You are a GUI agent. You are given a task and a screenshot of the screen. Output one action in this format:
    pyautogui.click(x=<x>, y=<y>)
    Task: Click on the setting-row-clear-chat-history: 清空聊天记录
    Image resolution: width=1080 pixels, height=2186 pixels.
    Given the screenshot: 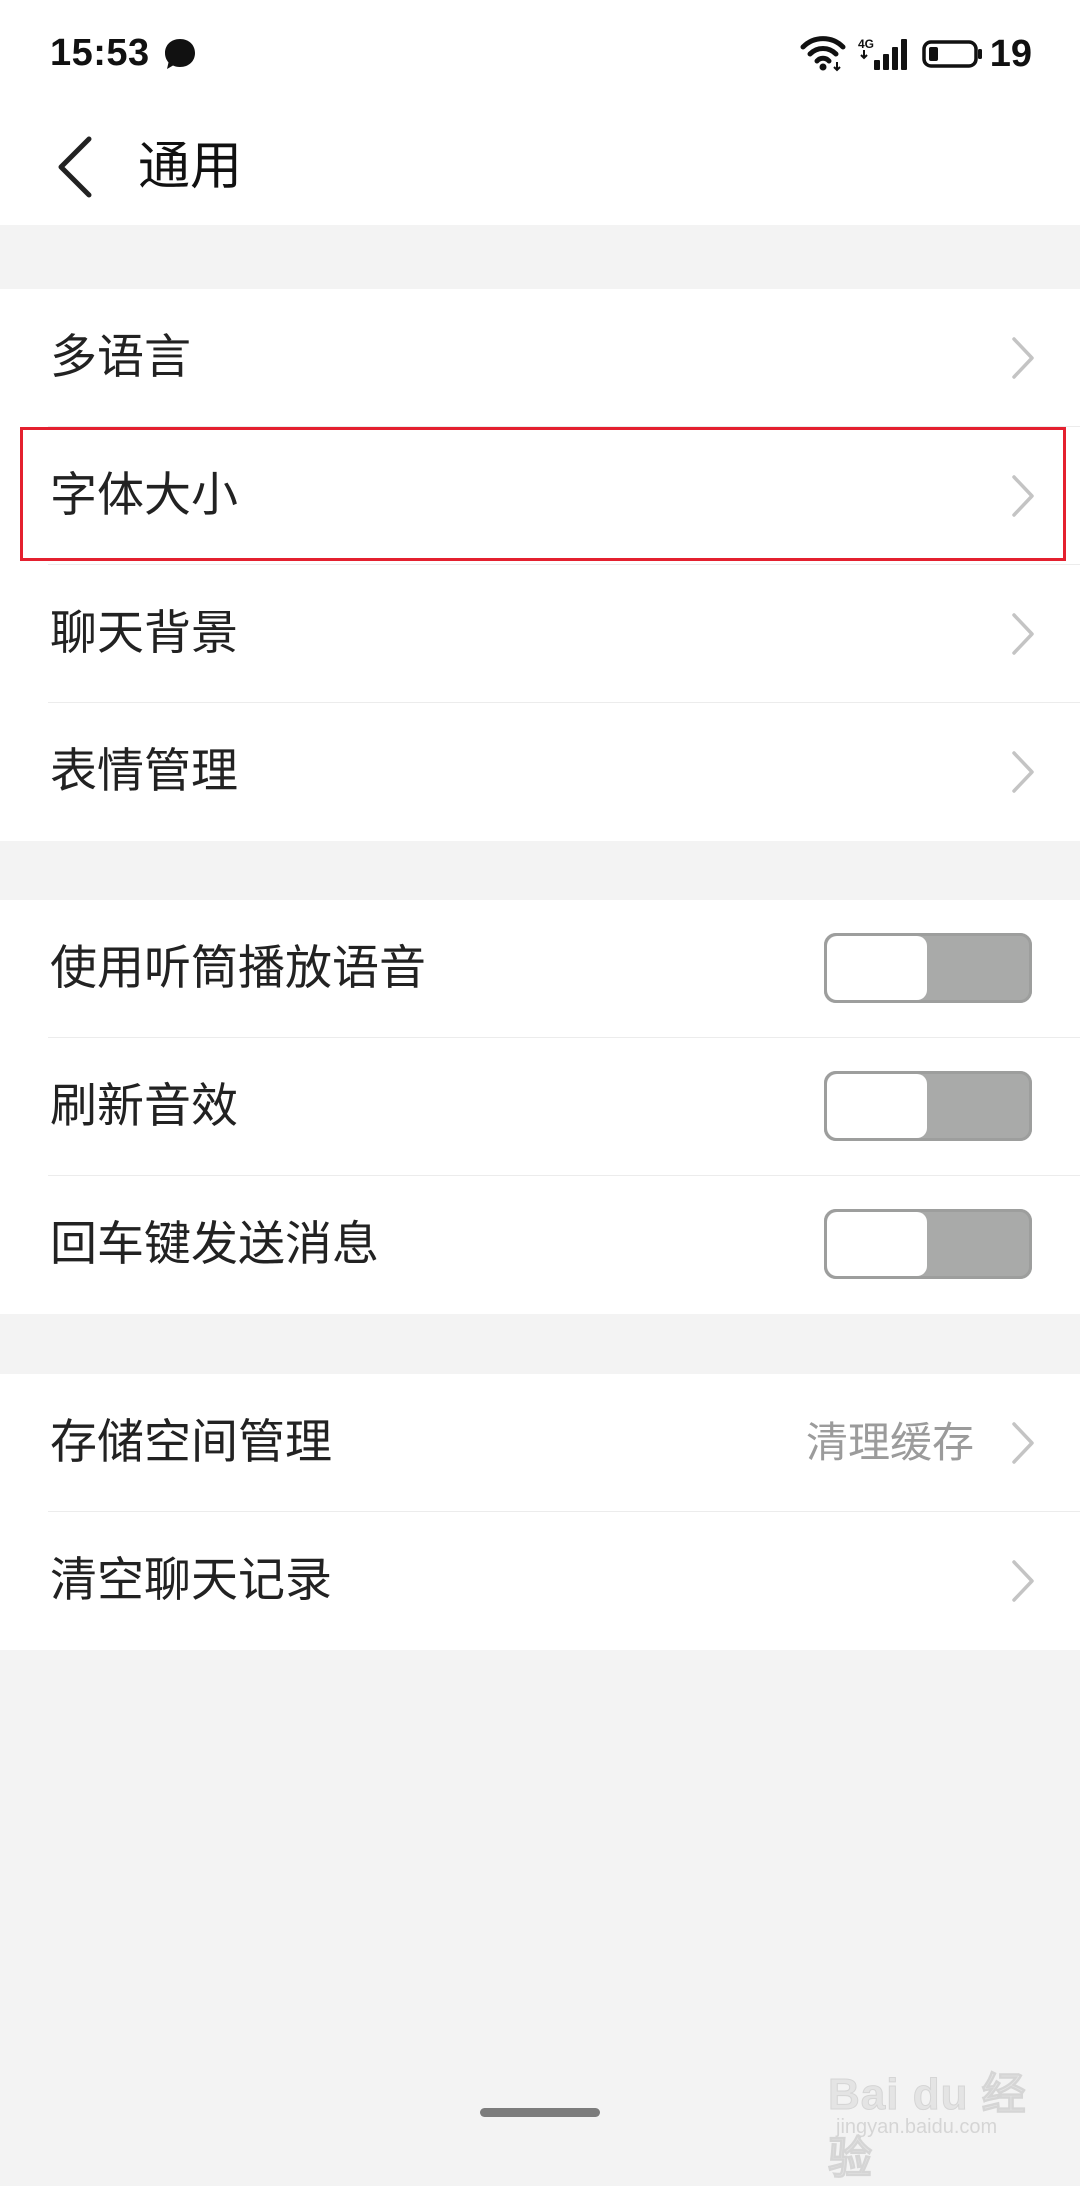 What is the action you would take?
    pyautogui.click(x=540, y=1581)
    